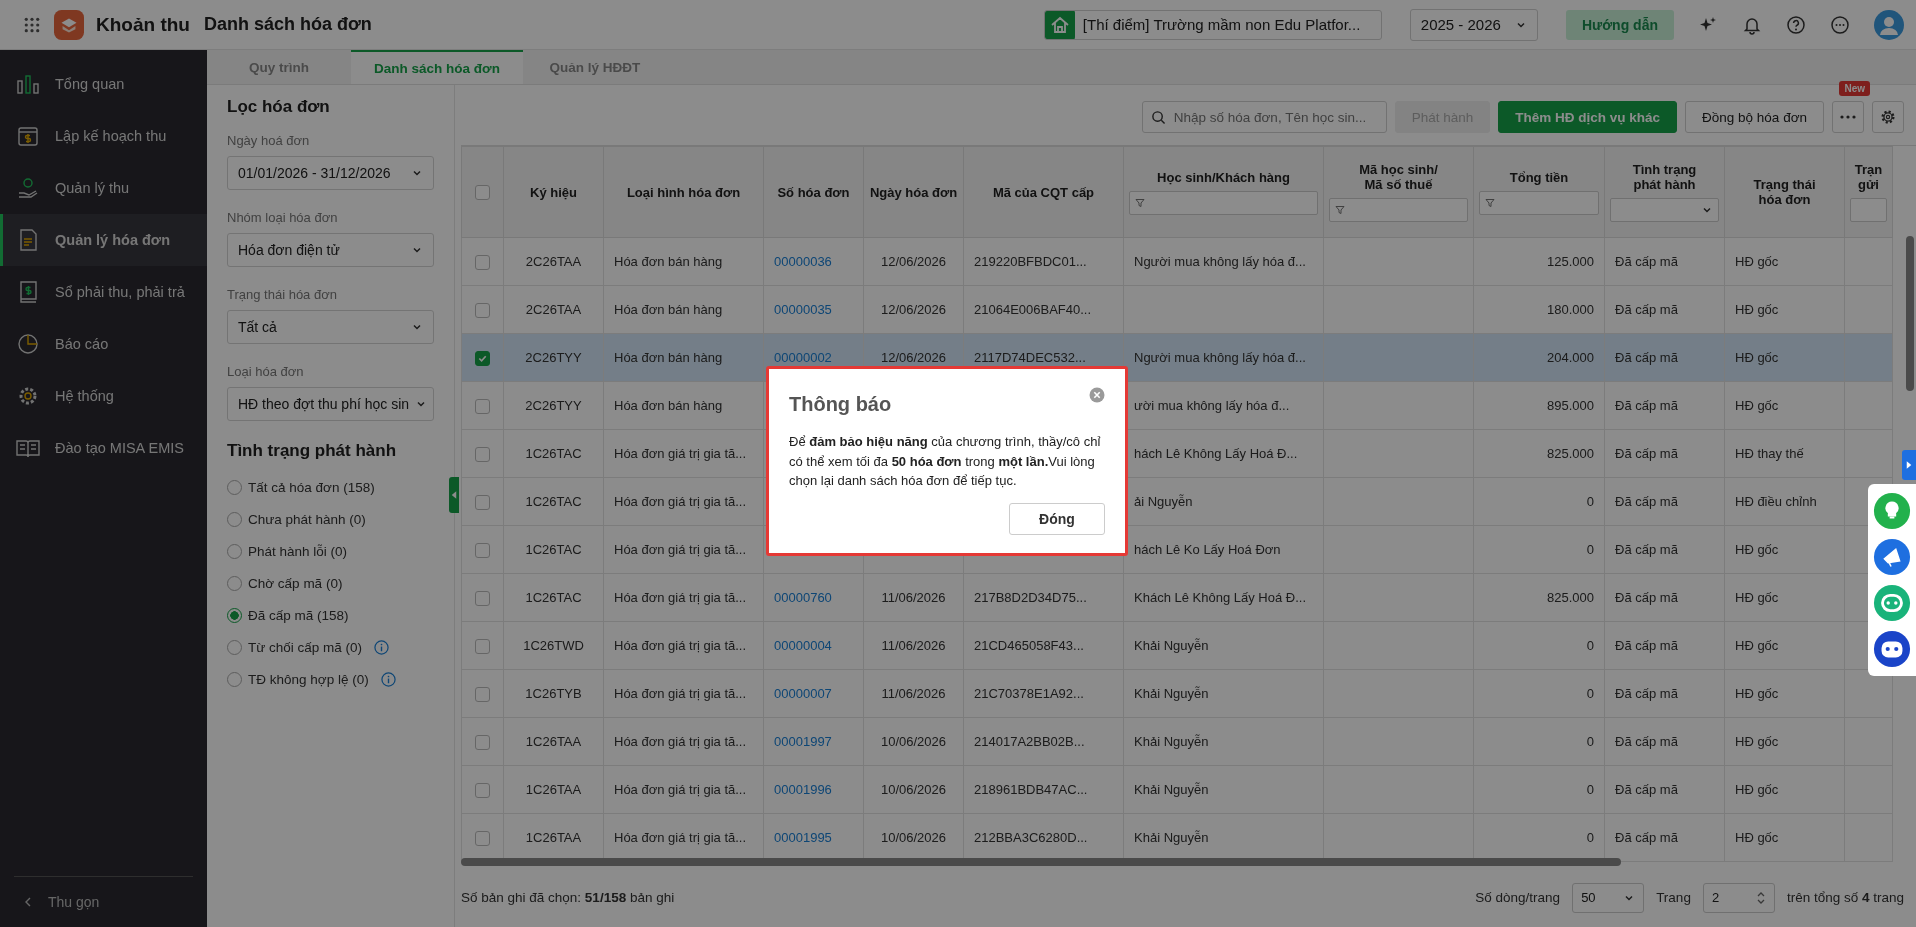 The image size is (1916, 927). Describe the element at coordinates (1848, 117) in the screenshot. I see `more-button` at that location.